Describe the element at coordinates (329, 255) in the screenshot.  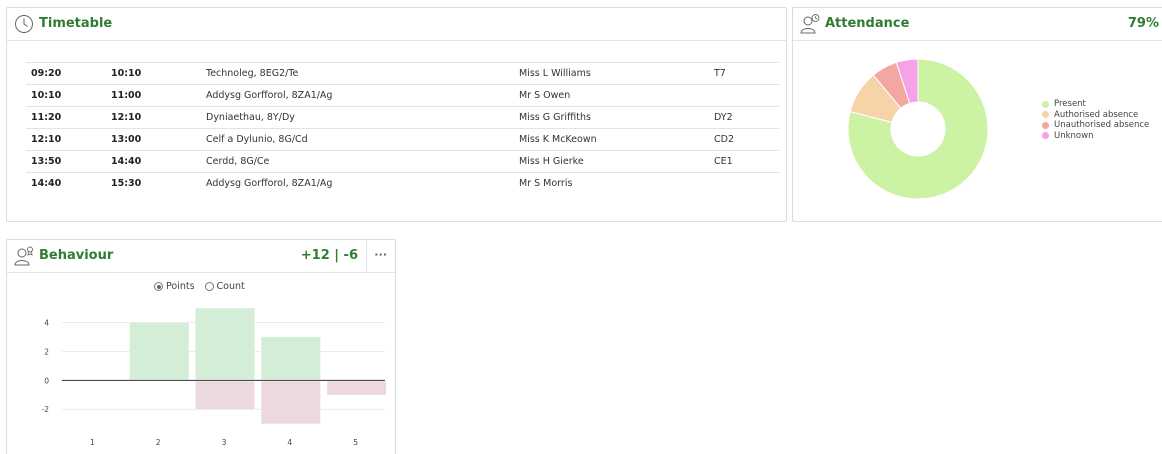
I see `behaviour-score: +12 | -6` at that location.